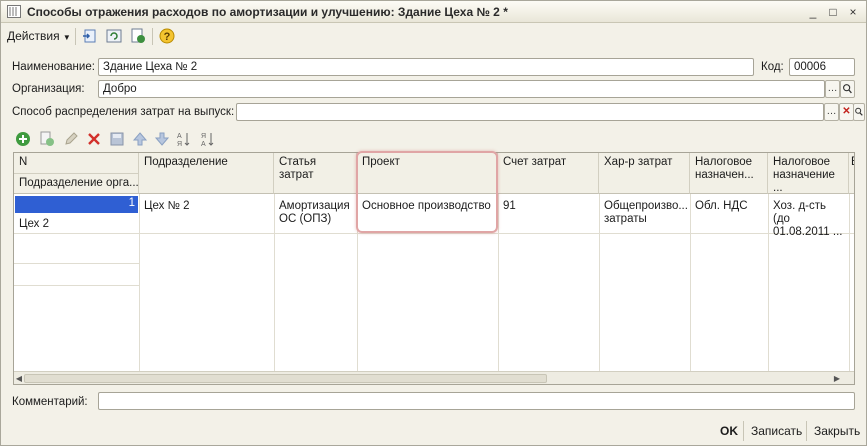 This screenshot has width=867, height=446. What do you see at coordinates (94, 139) in the screenshot?
I see `delete-row-icon` at bounding box center [94, 139].